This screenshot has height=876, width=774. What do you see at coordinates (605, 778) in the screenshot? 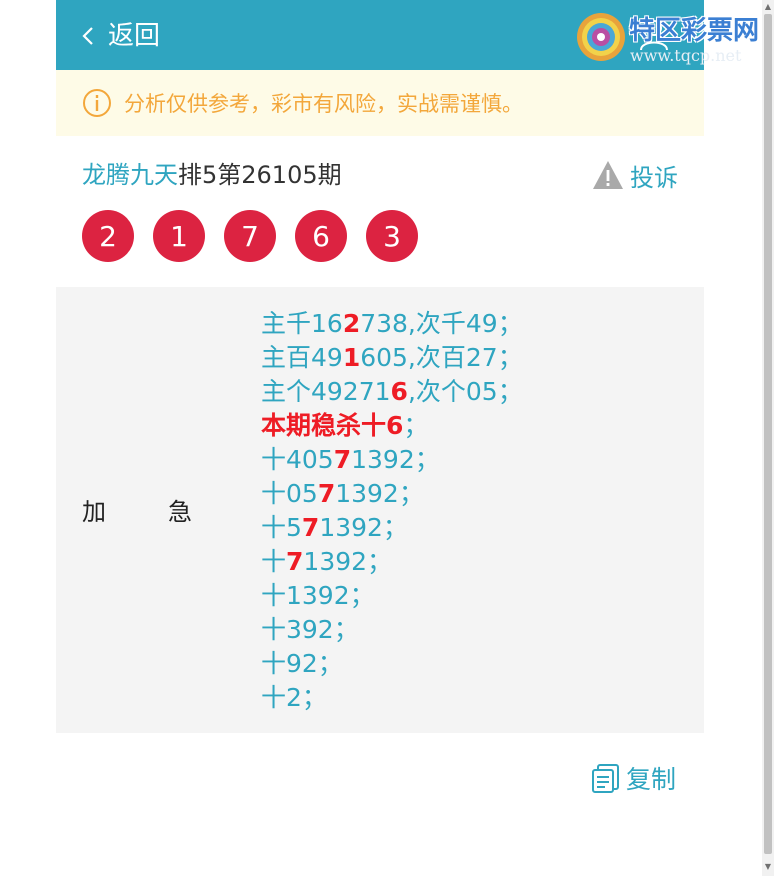
I see `copy-icon` at bounding box center [605, 778].